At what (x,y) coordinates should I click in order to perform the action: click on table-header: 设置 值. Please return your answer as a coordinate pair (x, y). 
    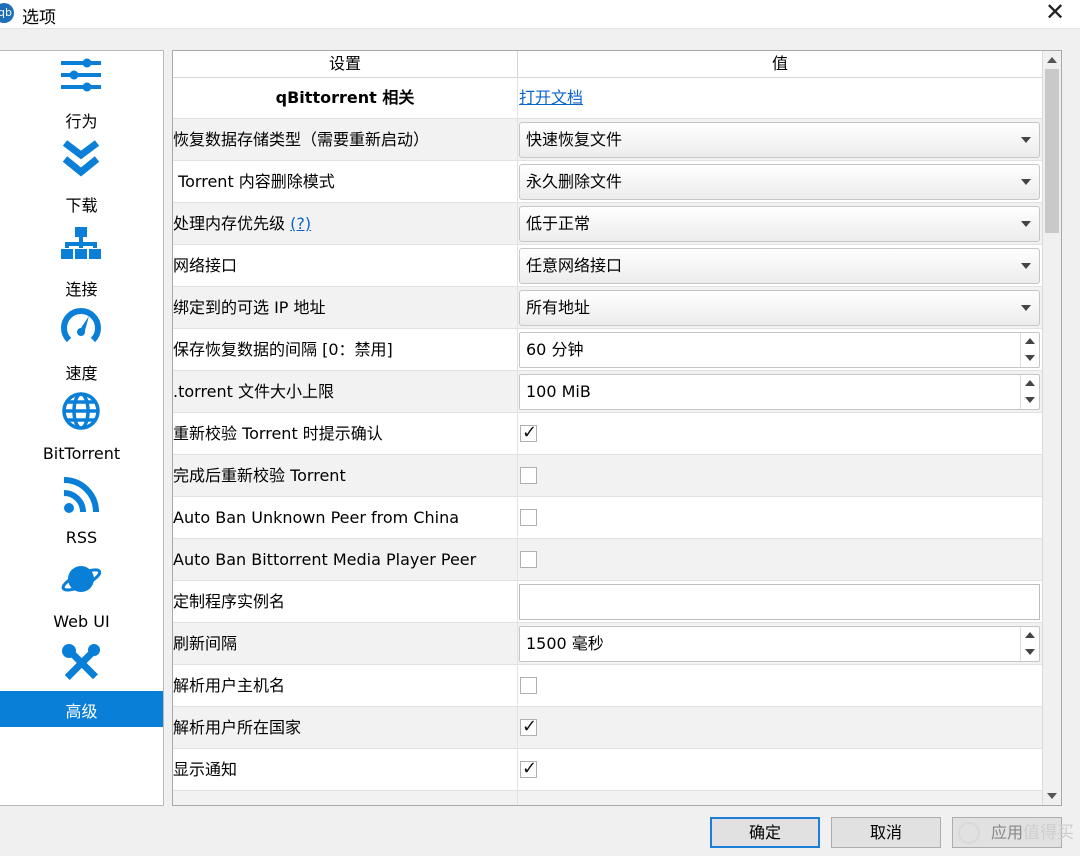
    Looking at the image, I should click on (607, 64).